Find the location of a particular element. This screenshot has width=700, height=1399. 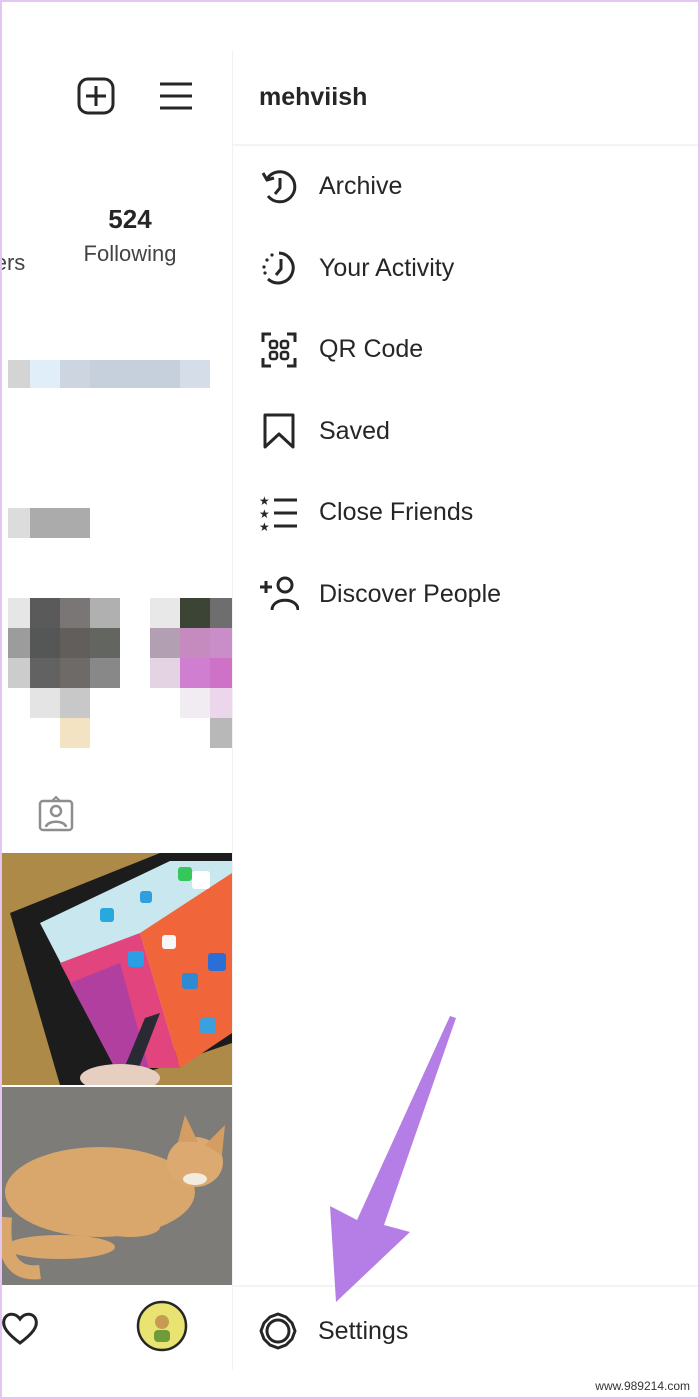

bookmark-icon is located at coordinates (279, 431).